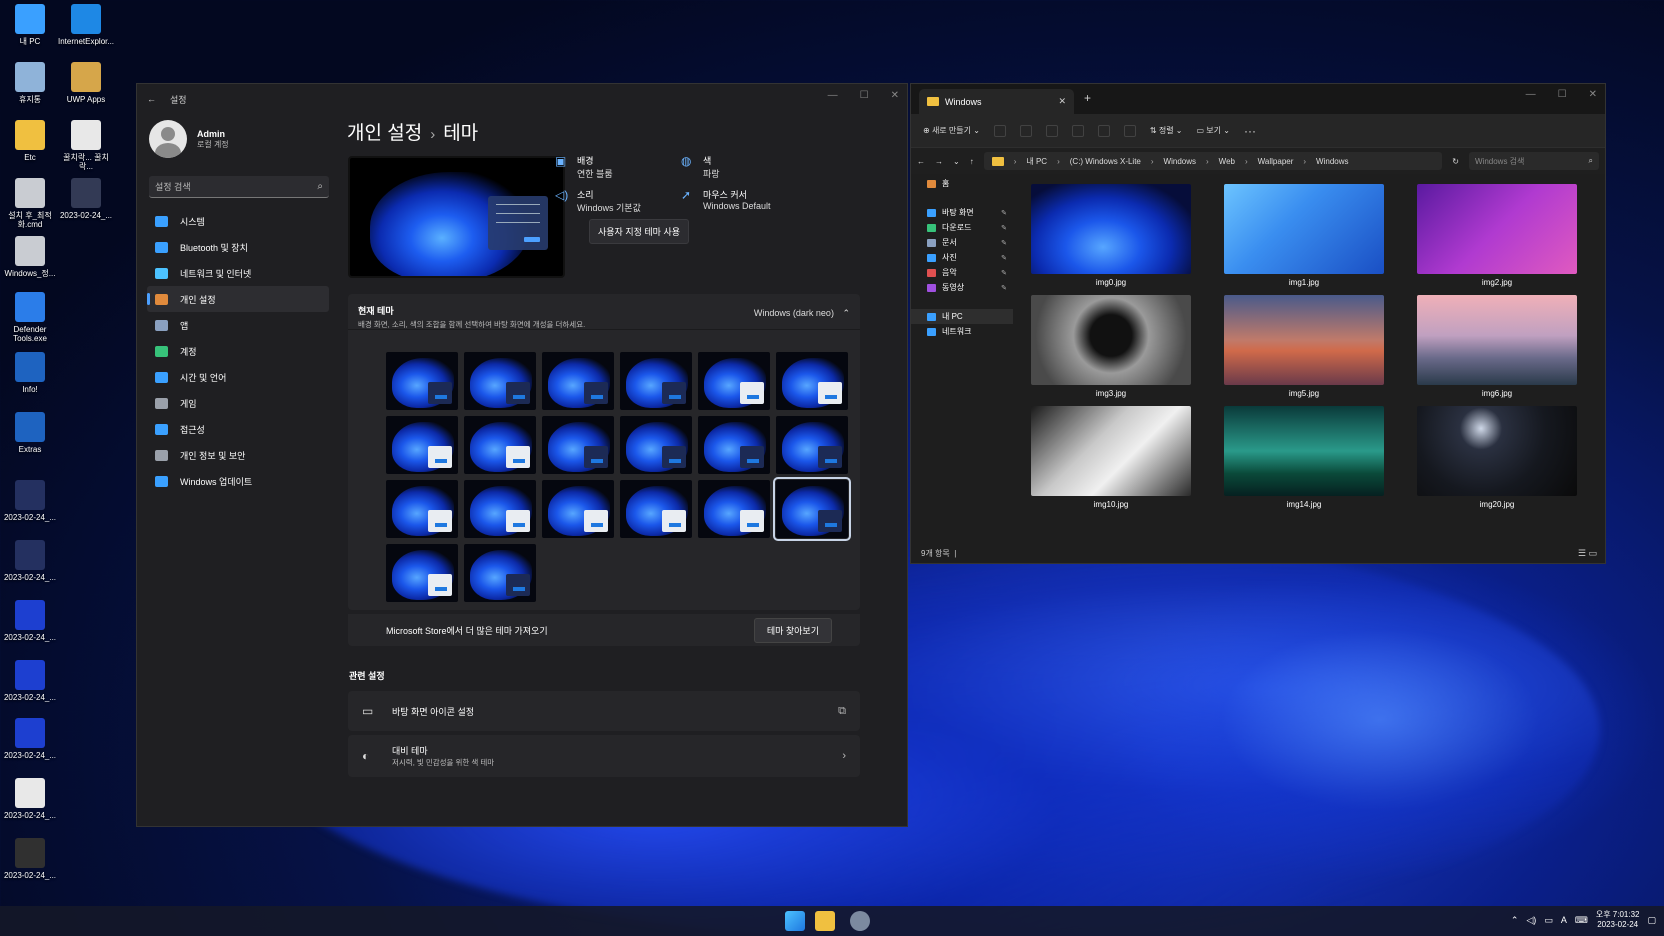 Image resolution: width=1664 pixels, height=936 pixels. What do you see at coordinates (238, 377) in the screenshot?
I see `nav-item: 시간 및 언어` at bounding box center [238, 377].